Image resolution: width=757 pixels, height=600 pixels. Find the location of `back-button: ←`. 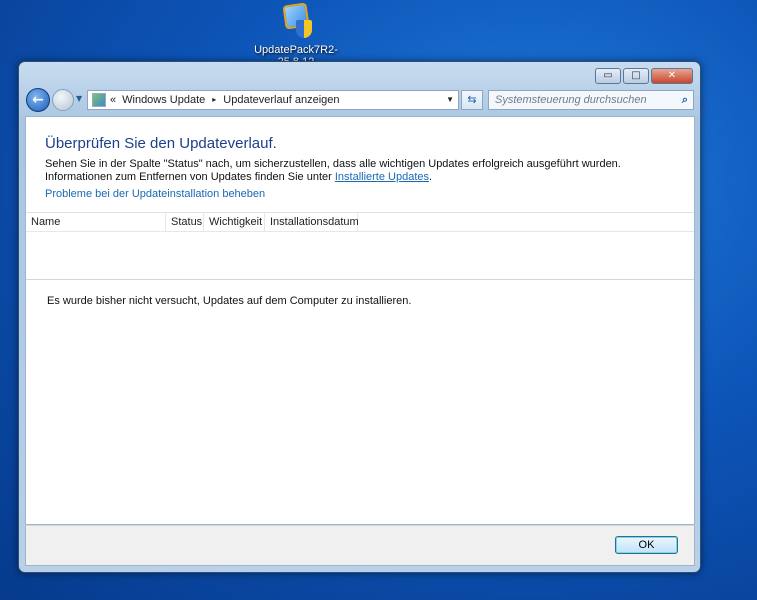

back-button: ← is located at coordinates (38, 100).